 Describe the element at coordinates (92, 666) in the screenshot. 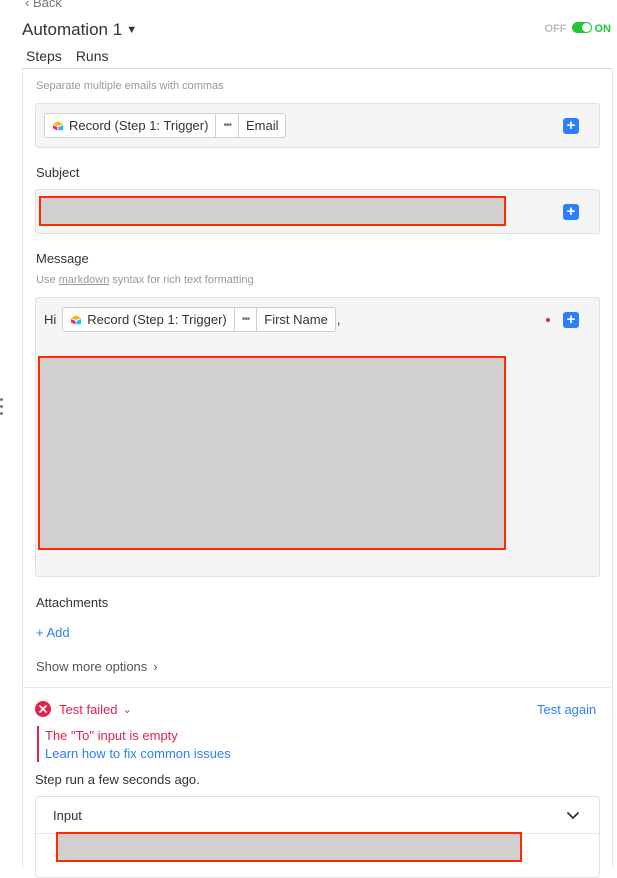

I see `show-more-label: Show more options` at that location.